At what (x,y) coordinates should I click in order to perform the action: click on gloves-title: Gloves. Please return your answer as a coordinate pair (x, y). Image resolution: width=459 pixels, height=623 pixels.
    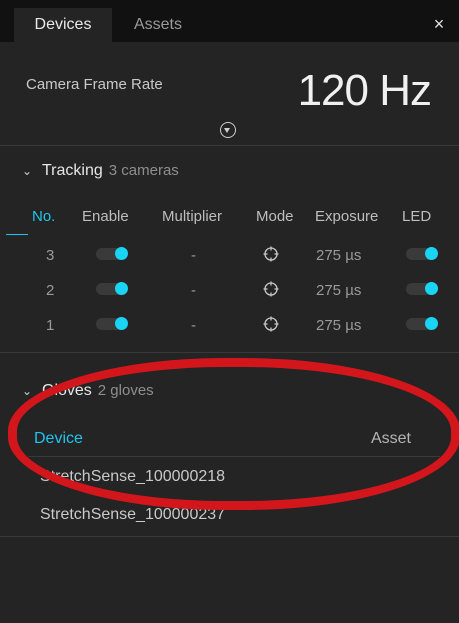
    Looking at the image, I should click on (67, 390).